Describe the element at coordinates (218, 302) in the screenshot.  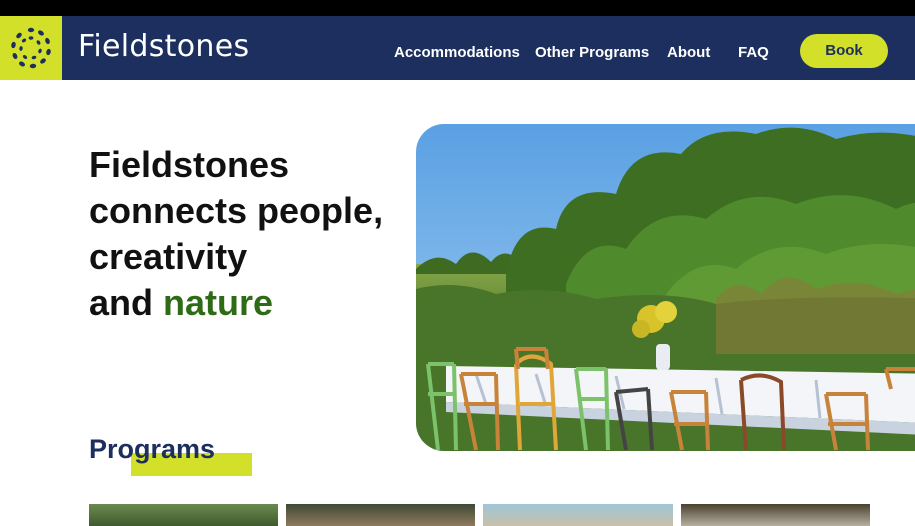
I see `hero-highlight-word: nature` at that location.